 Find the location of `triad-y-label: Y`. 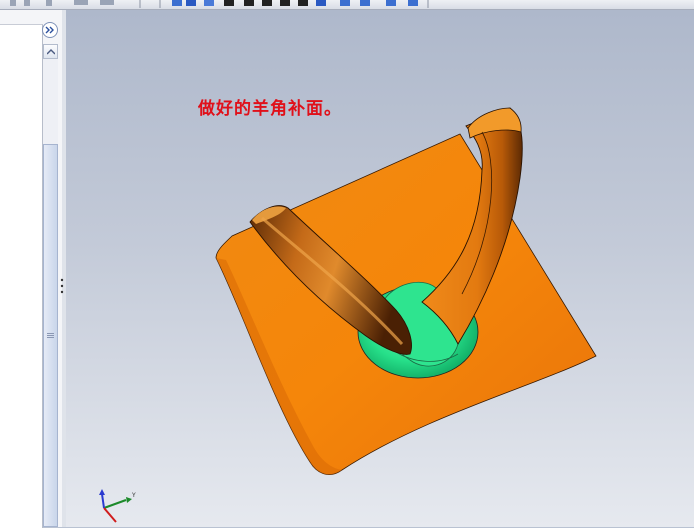

triad-y-label: Y is located at coordinates (133, 495).